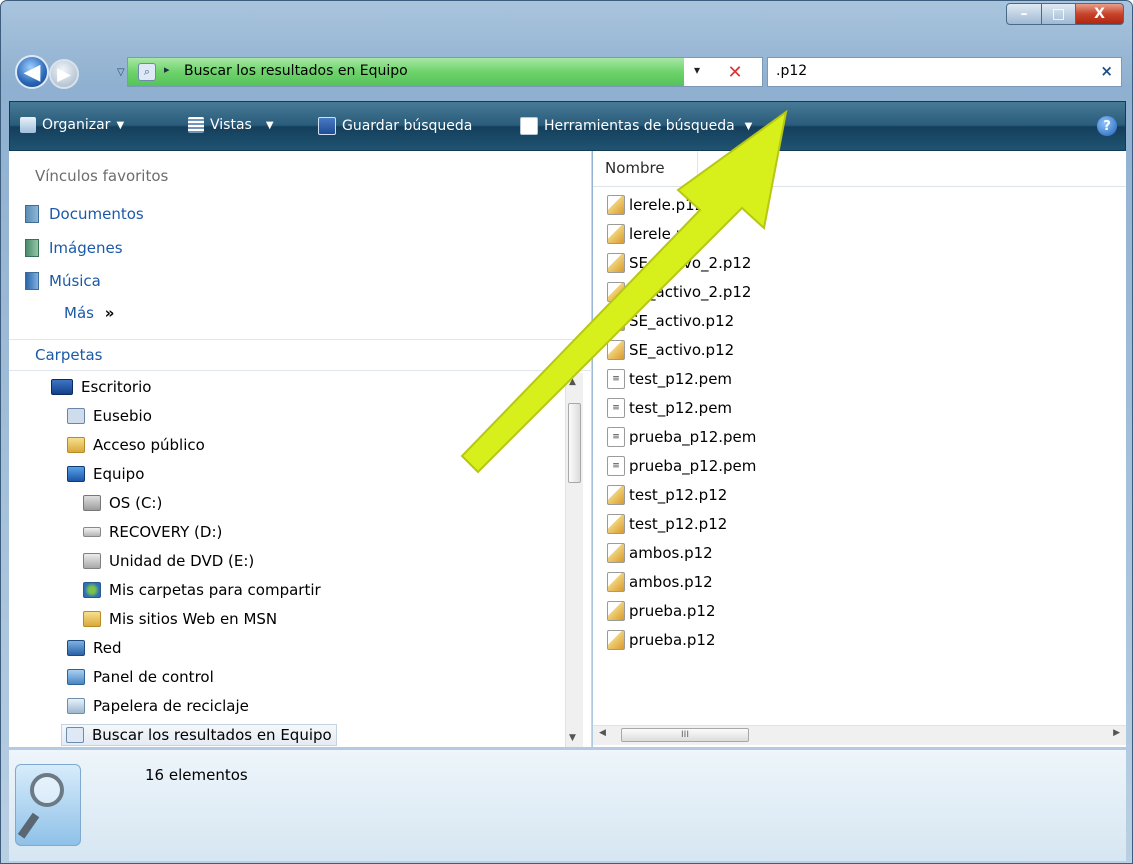 The height and width of the screenshot is (864, 1133). I want to click on clear-search-icon: ×, so click(1106, 71).